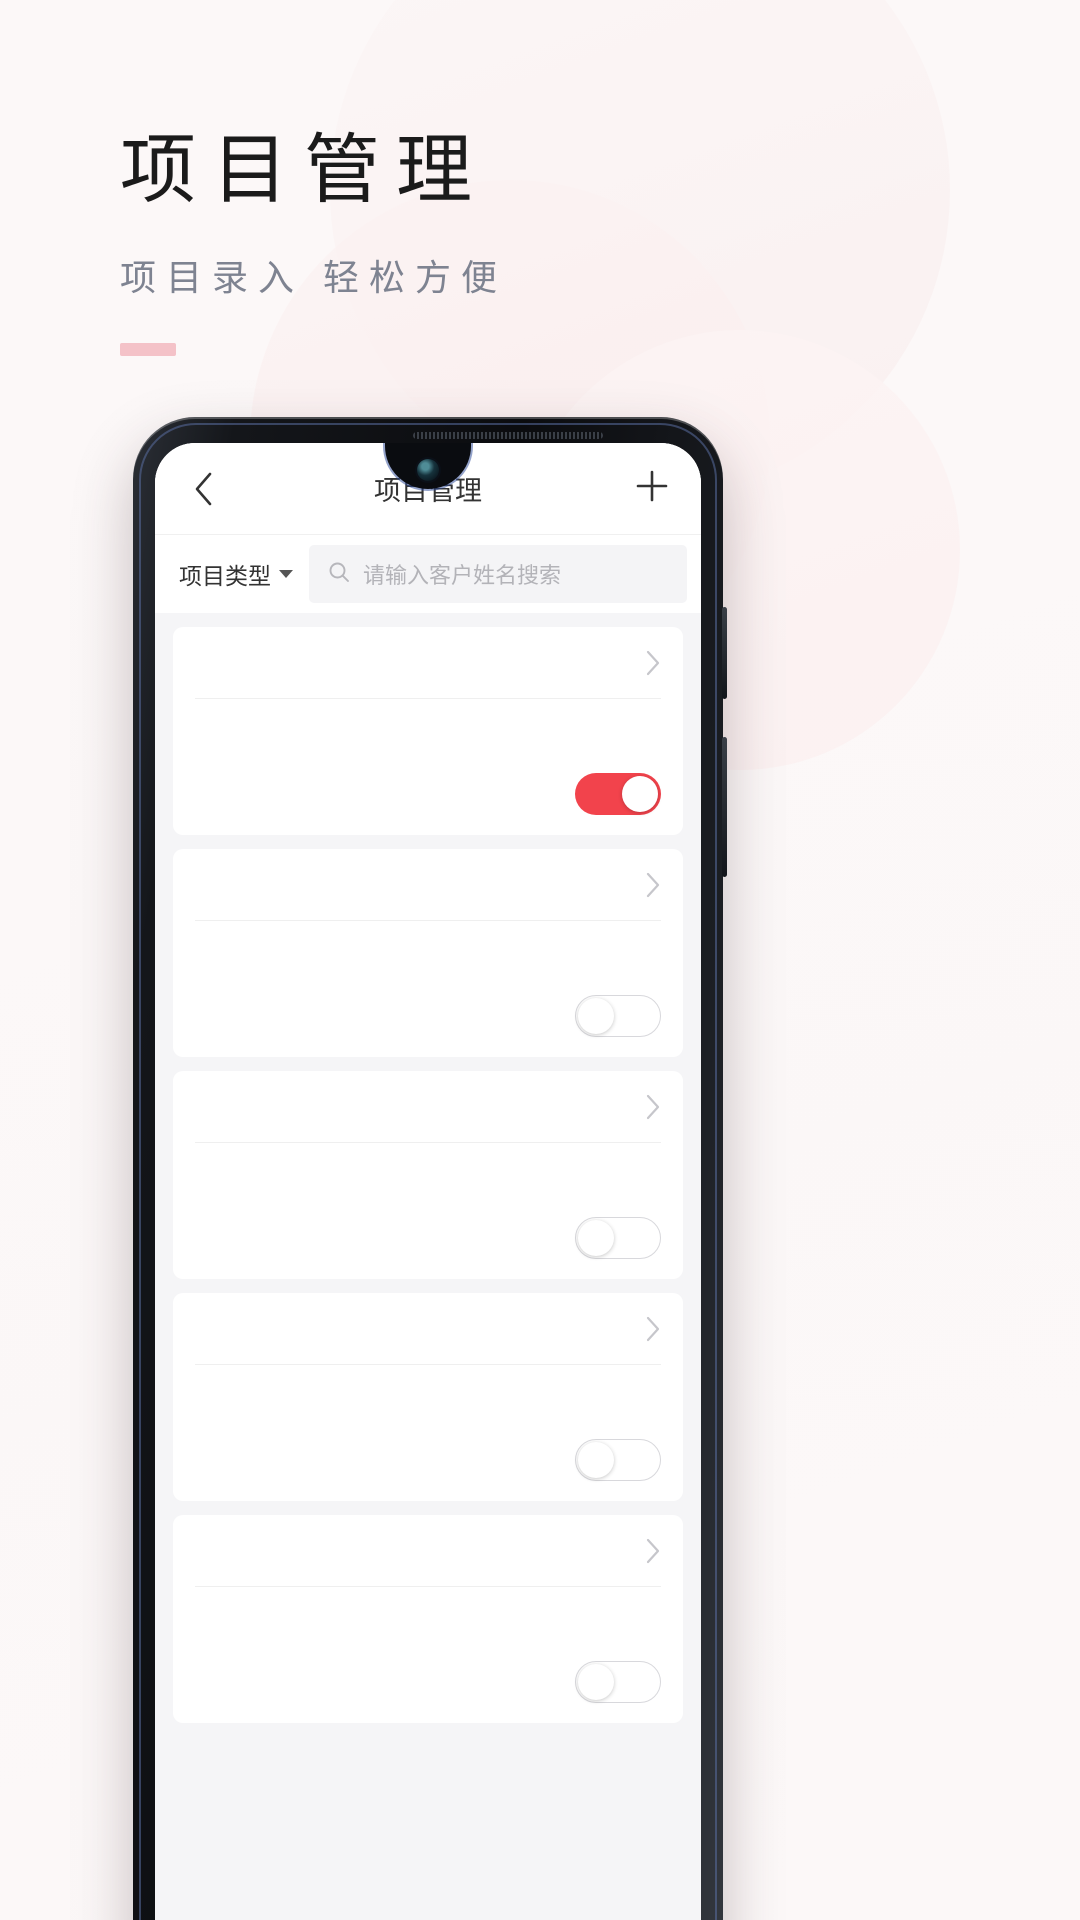 This screenshot has width=1080, height=1920. Describe the element at coordinates (462, 575) in the screenshot. I see `search-placeholder: 请输入客户姓名搜索` at that location.